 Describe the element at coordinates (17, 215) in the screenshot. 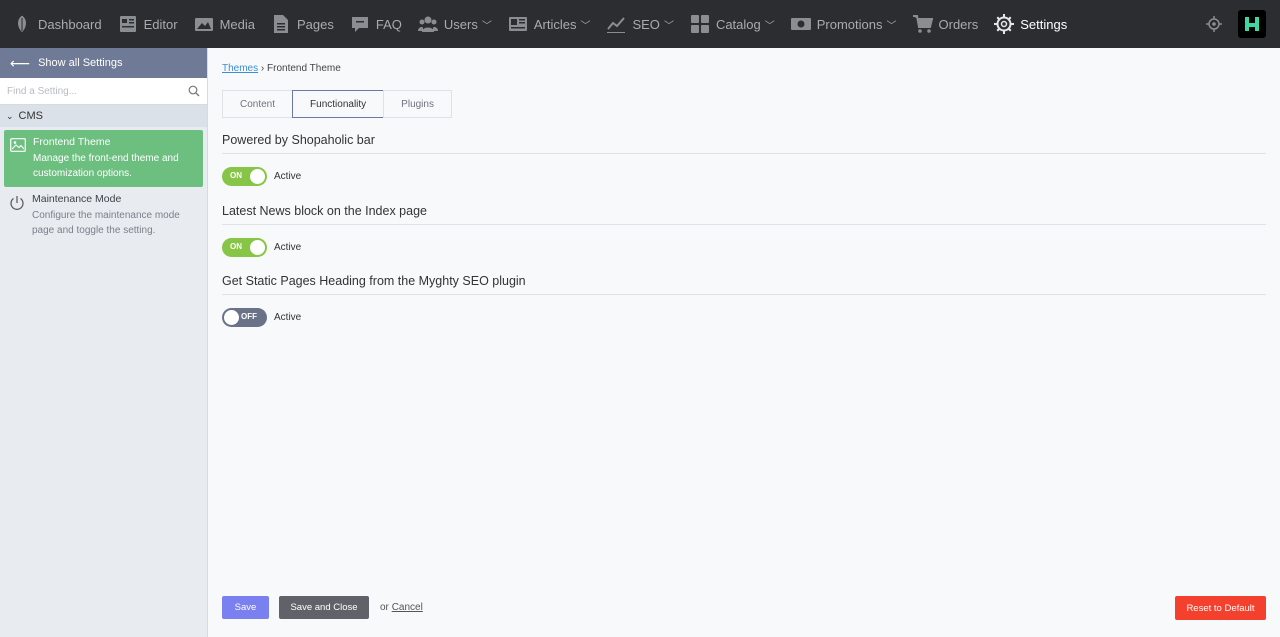

I see `power-icon` at that location.